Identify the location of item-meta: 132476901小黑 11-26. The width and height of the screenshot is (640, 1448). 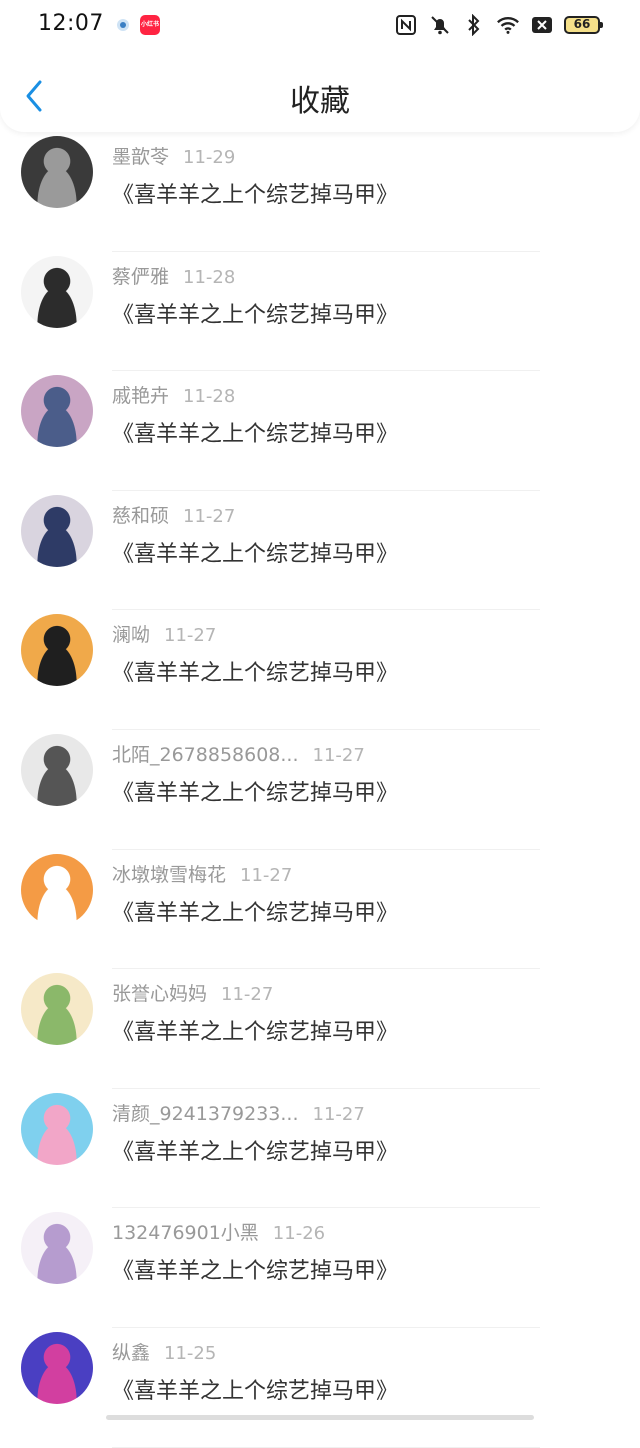
(218, 1231).